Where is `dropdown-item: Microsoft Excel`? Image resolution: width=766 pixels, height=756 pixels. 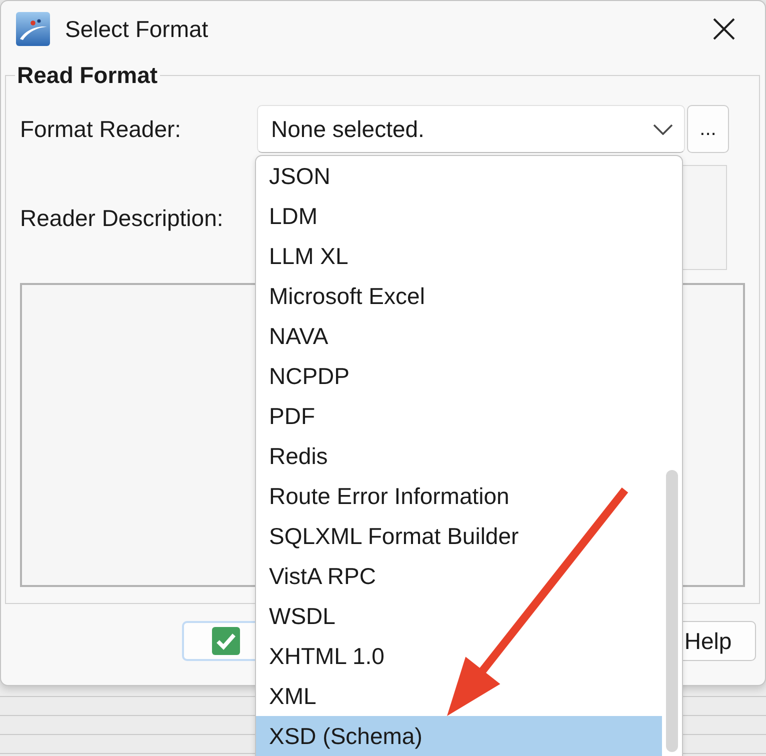 dropdown-item: Microsoft Excel is located at coordinates (459, 296).